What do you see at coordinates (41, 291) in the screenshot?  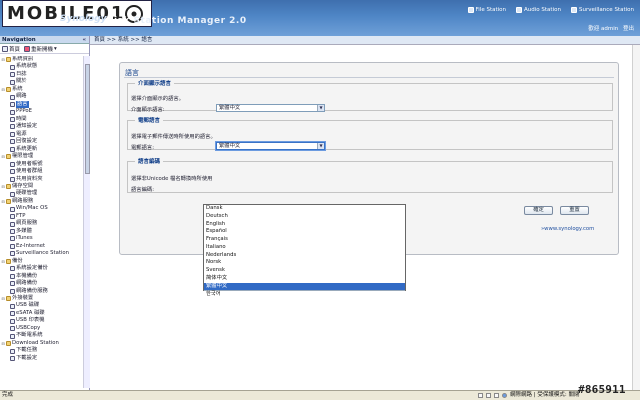 I see `sidebar-item: 網路備份服務` at bounding box center [41, 291].